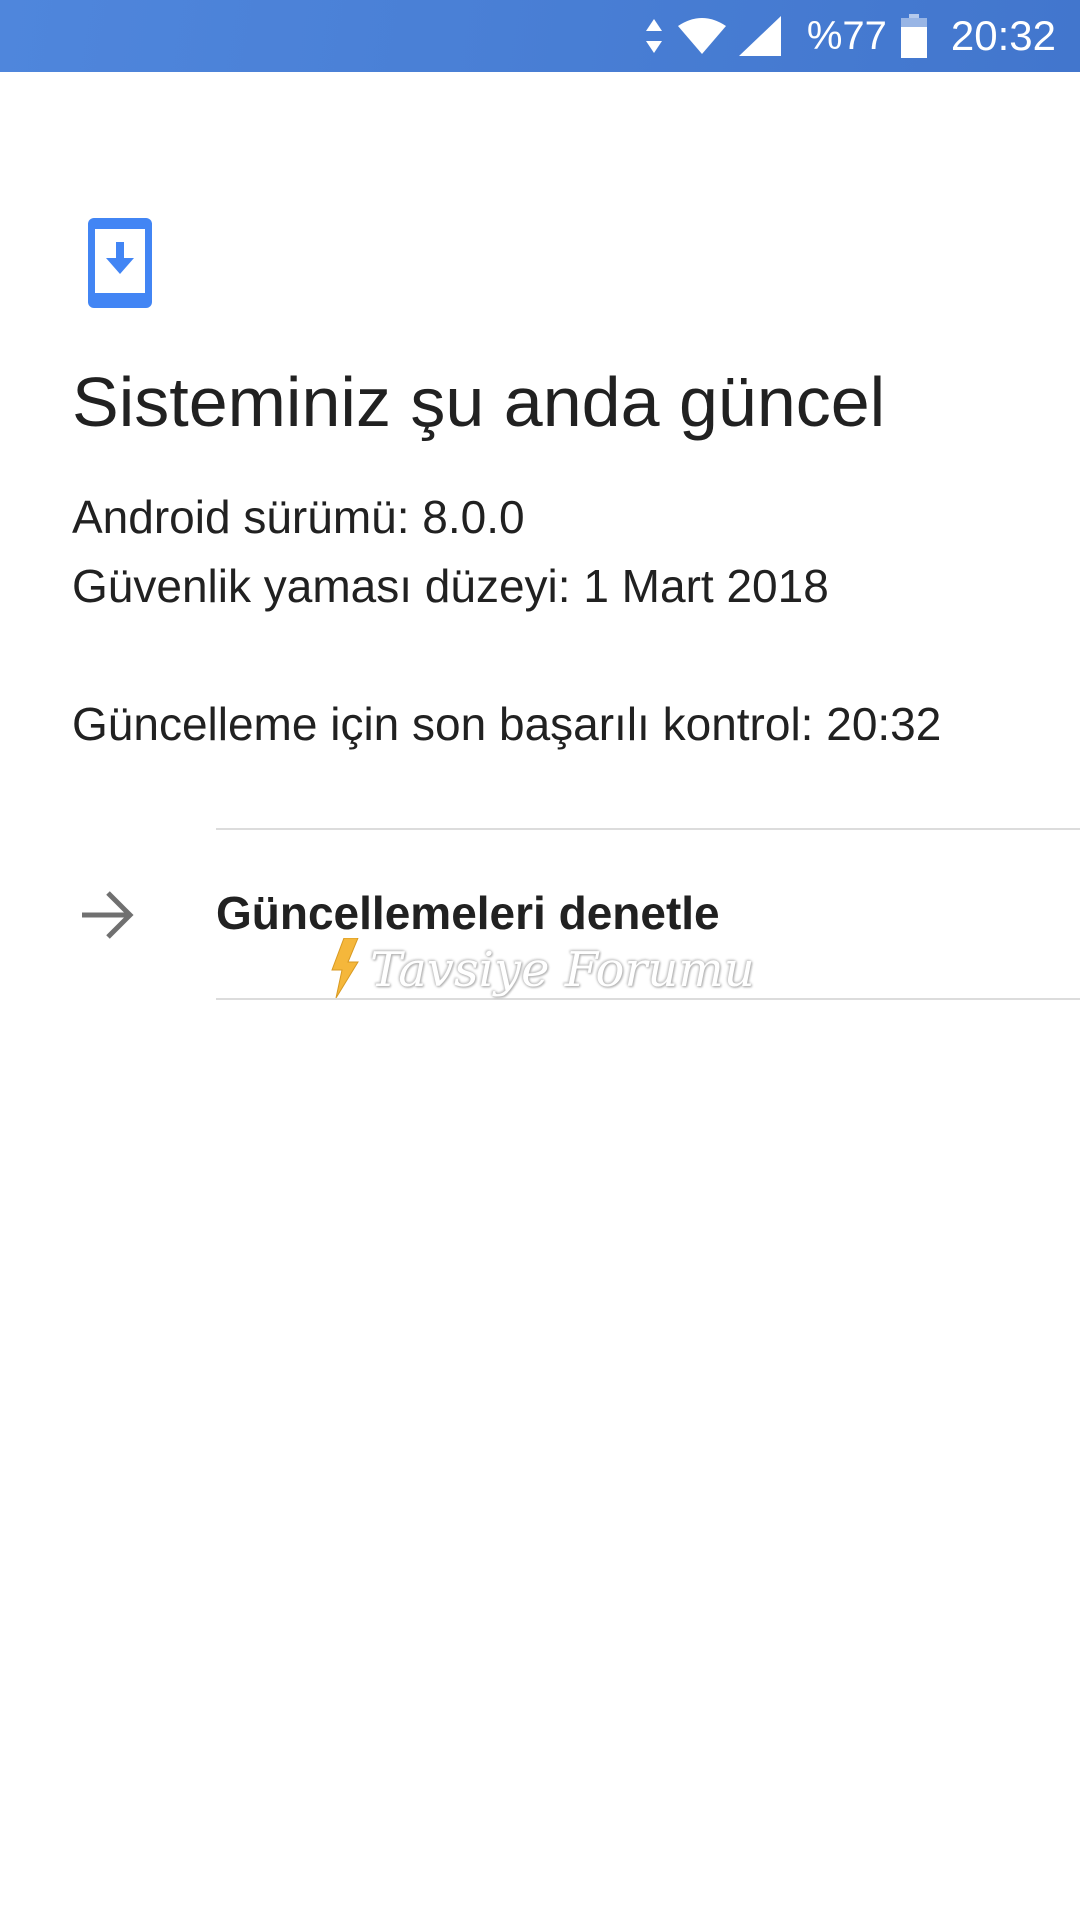 Image resolution: width=1080 pixels, height=1920 pixels. What do you see at coordinates (468, 913) in the screenshot?
I see `check-updates-label: Güncellemeleri denetle` at bounding box center [468, 913].